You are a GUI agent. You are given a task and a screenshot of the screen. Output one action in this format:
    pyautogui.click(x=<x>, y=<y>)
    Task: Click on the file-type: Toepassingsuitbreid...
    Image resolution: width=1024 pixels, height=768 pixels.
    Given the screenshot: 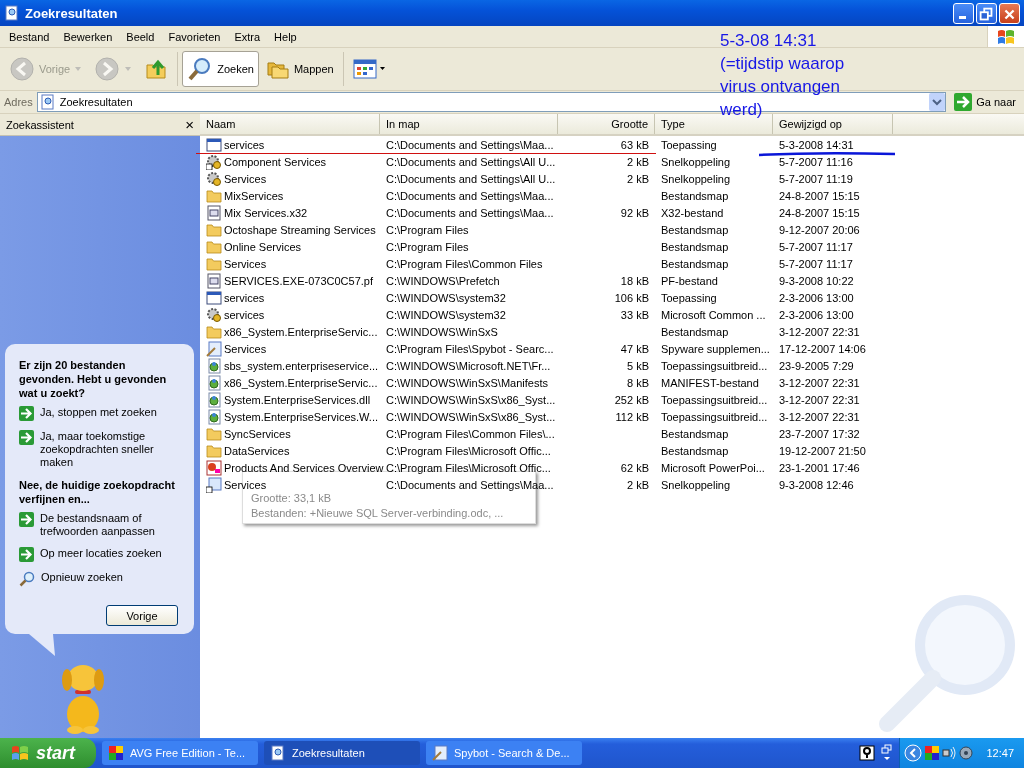 What is the action you would take?
    pyautogui.click(x=714, y=399)
    